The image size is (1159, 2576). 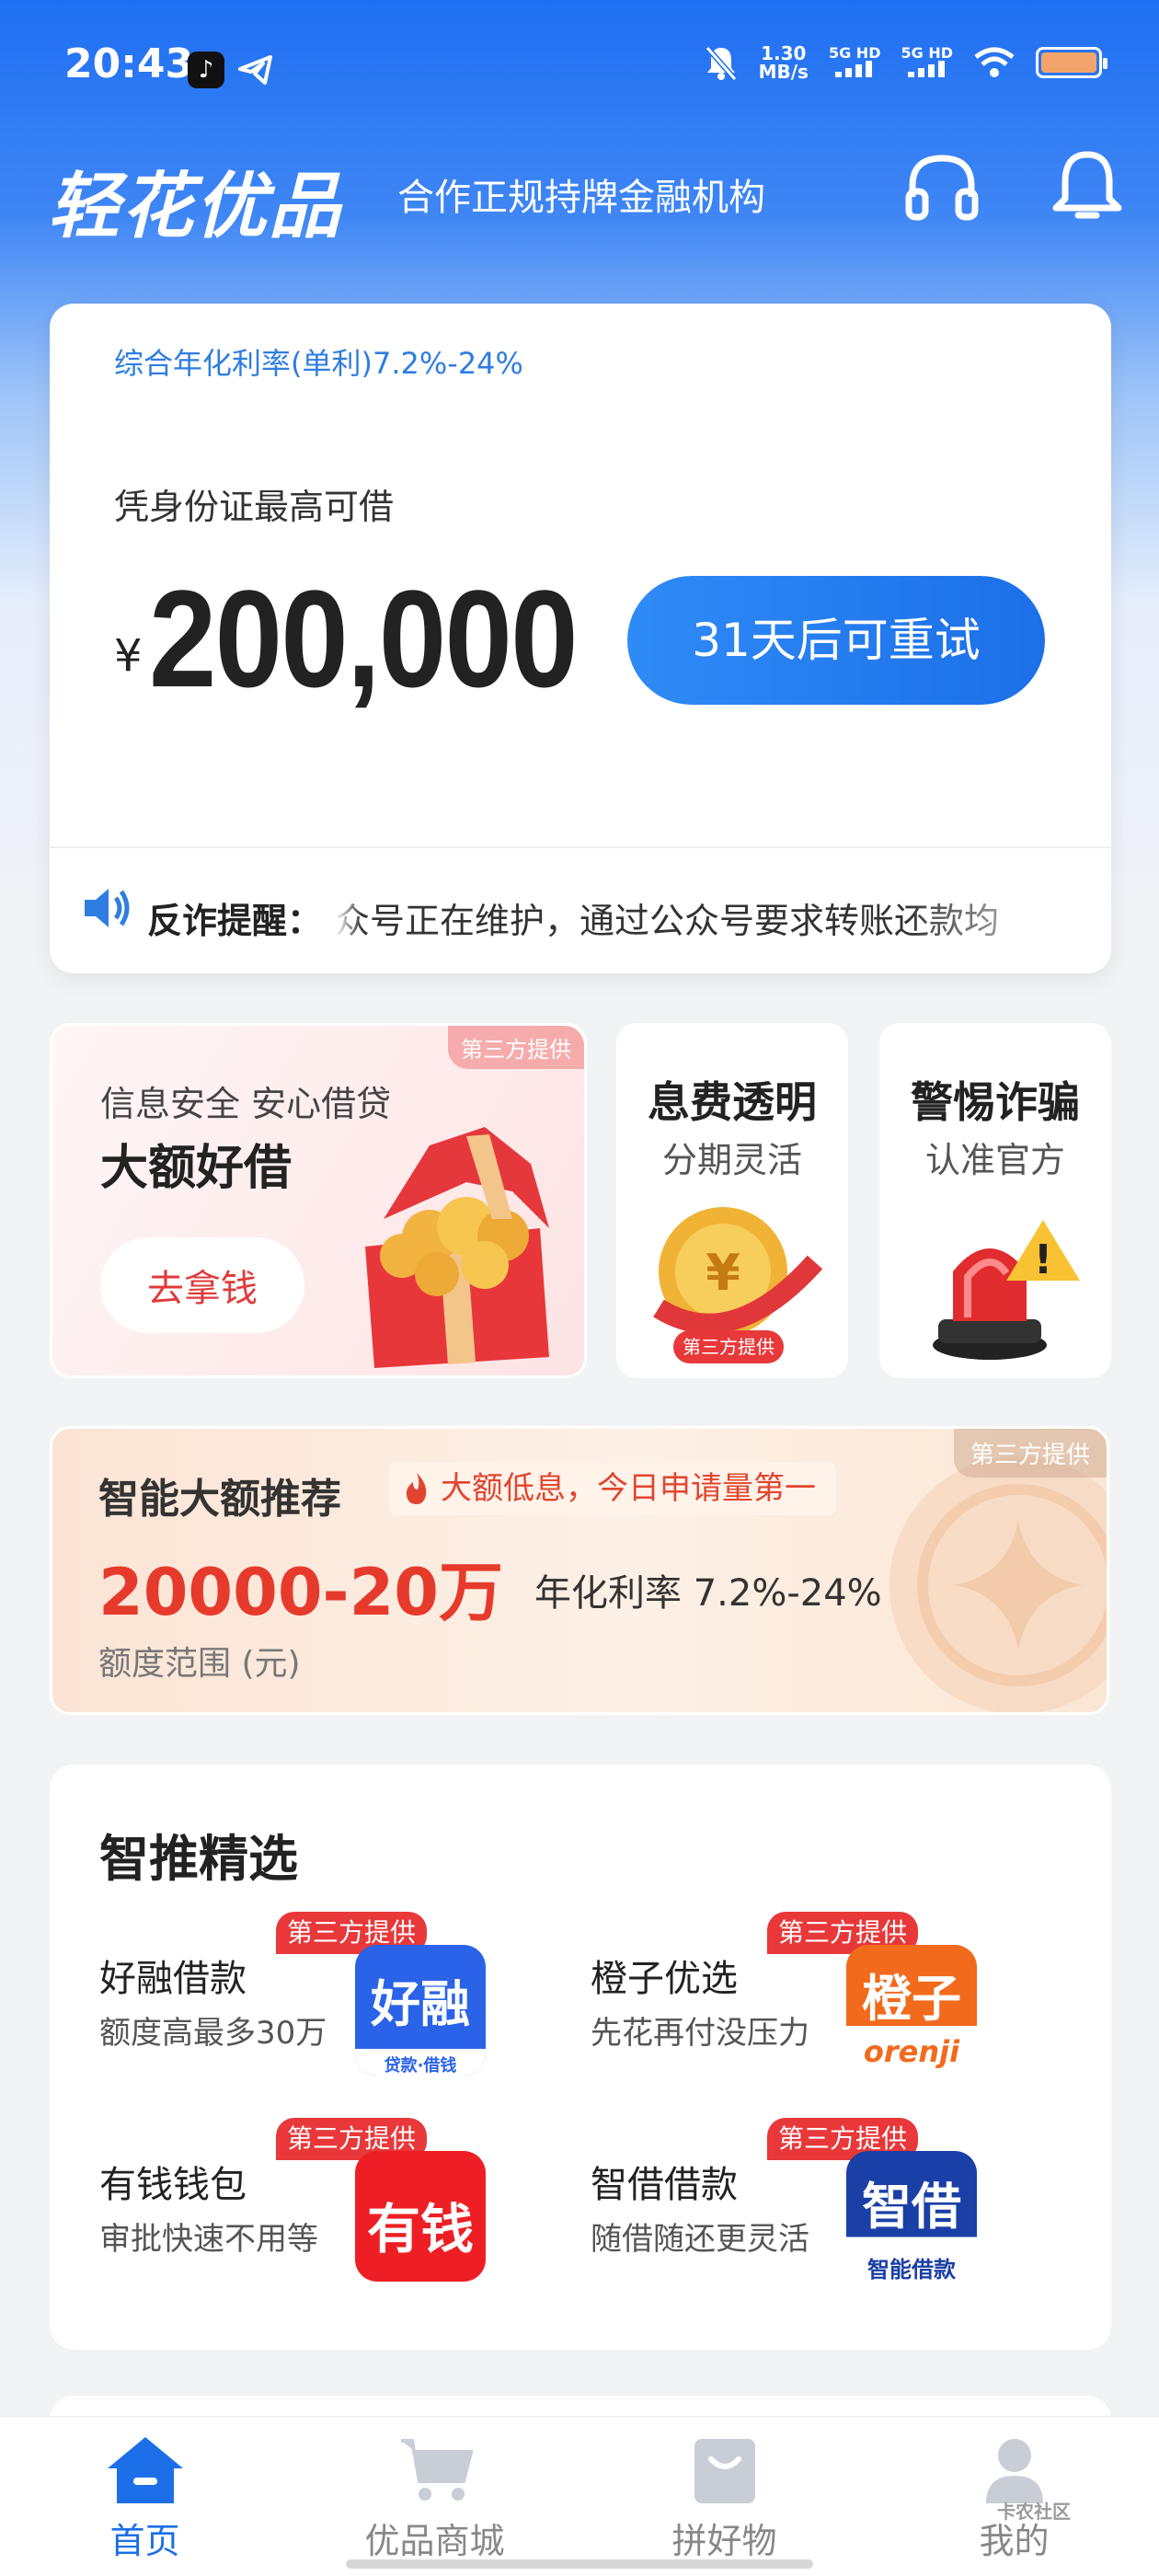 What do you see at coordinates (195, 207) in the screenshot?
I see `brand-logo: 轻花优品` at bounding box center [195, 207].